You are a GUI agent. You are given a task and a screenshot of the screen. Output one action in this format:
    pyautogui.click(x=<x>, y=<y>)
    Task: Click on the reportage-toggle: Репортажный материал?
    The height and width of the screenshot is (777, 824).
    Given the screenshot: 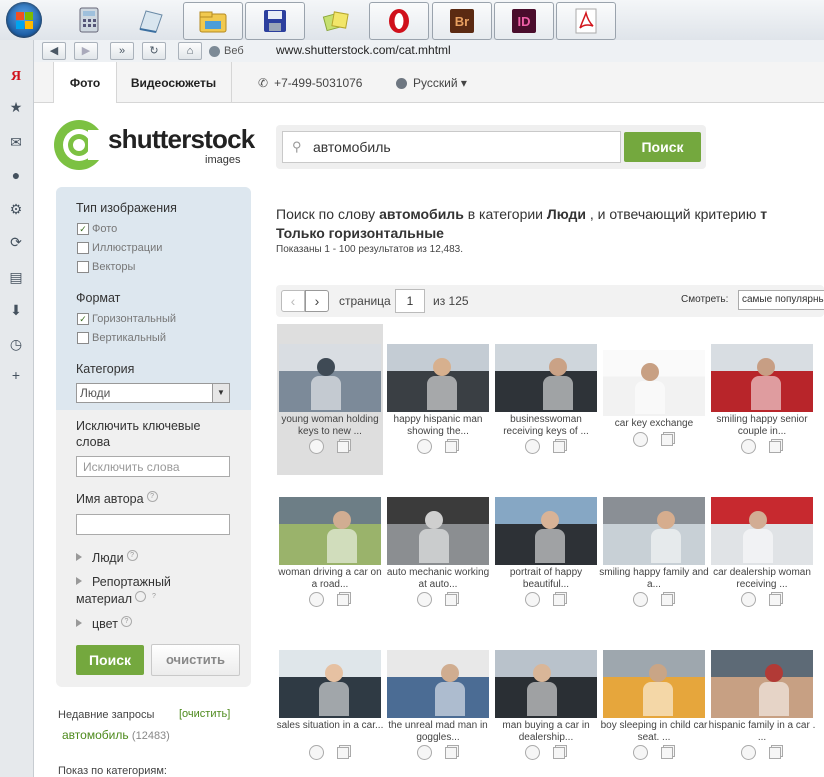 What is the action you would take?
    pyautogui.click(x=138, y=591)
    